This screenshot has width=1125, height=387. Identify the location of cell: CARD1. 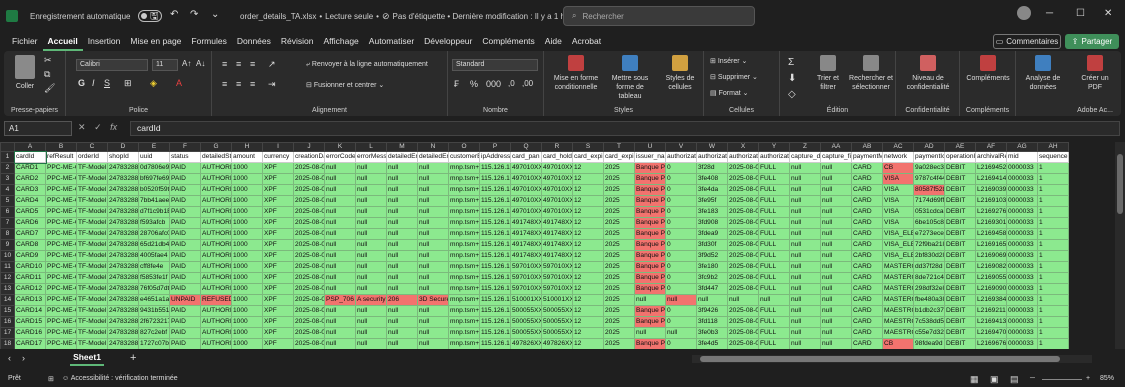
(30, 168).